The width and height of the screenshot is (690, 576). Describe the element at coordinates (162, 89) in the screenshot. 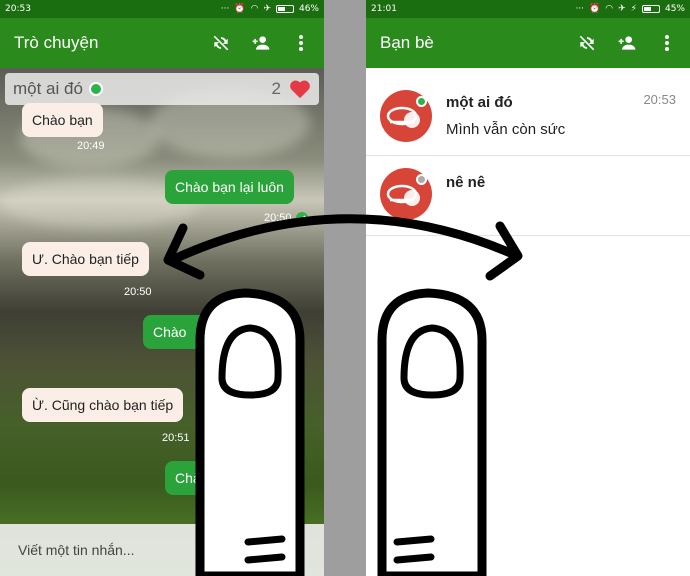

I see `conversation-header: một ai đó 2` at that location.